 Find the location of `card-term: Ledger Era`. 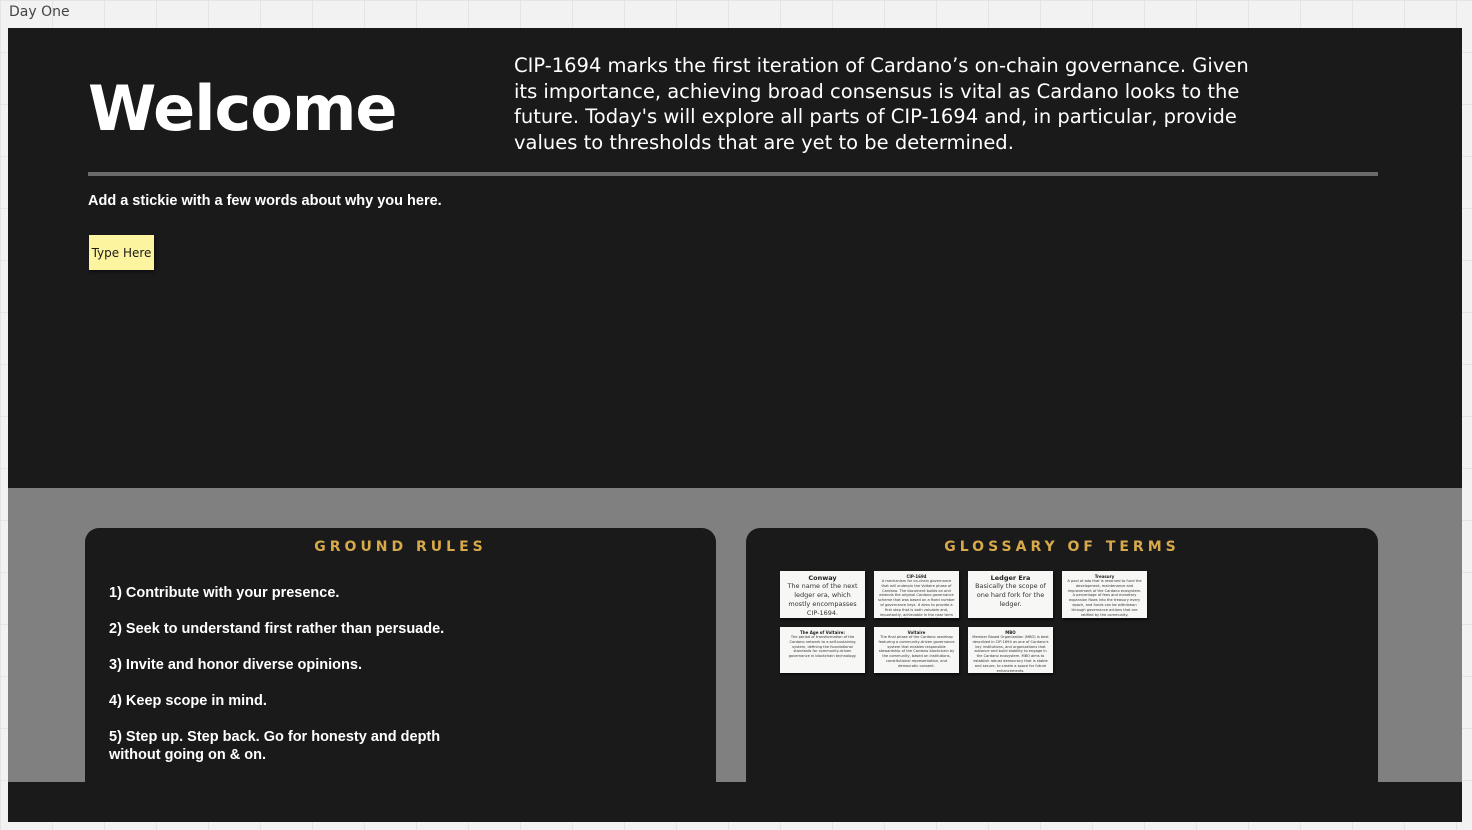

card-term: Ledger Era is located at coordinates (1010, 578).